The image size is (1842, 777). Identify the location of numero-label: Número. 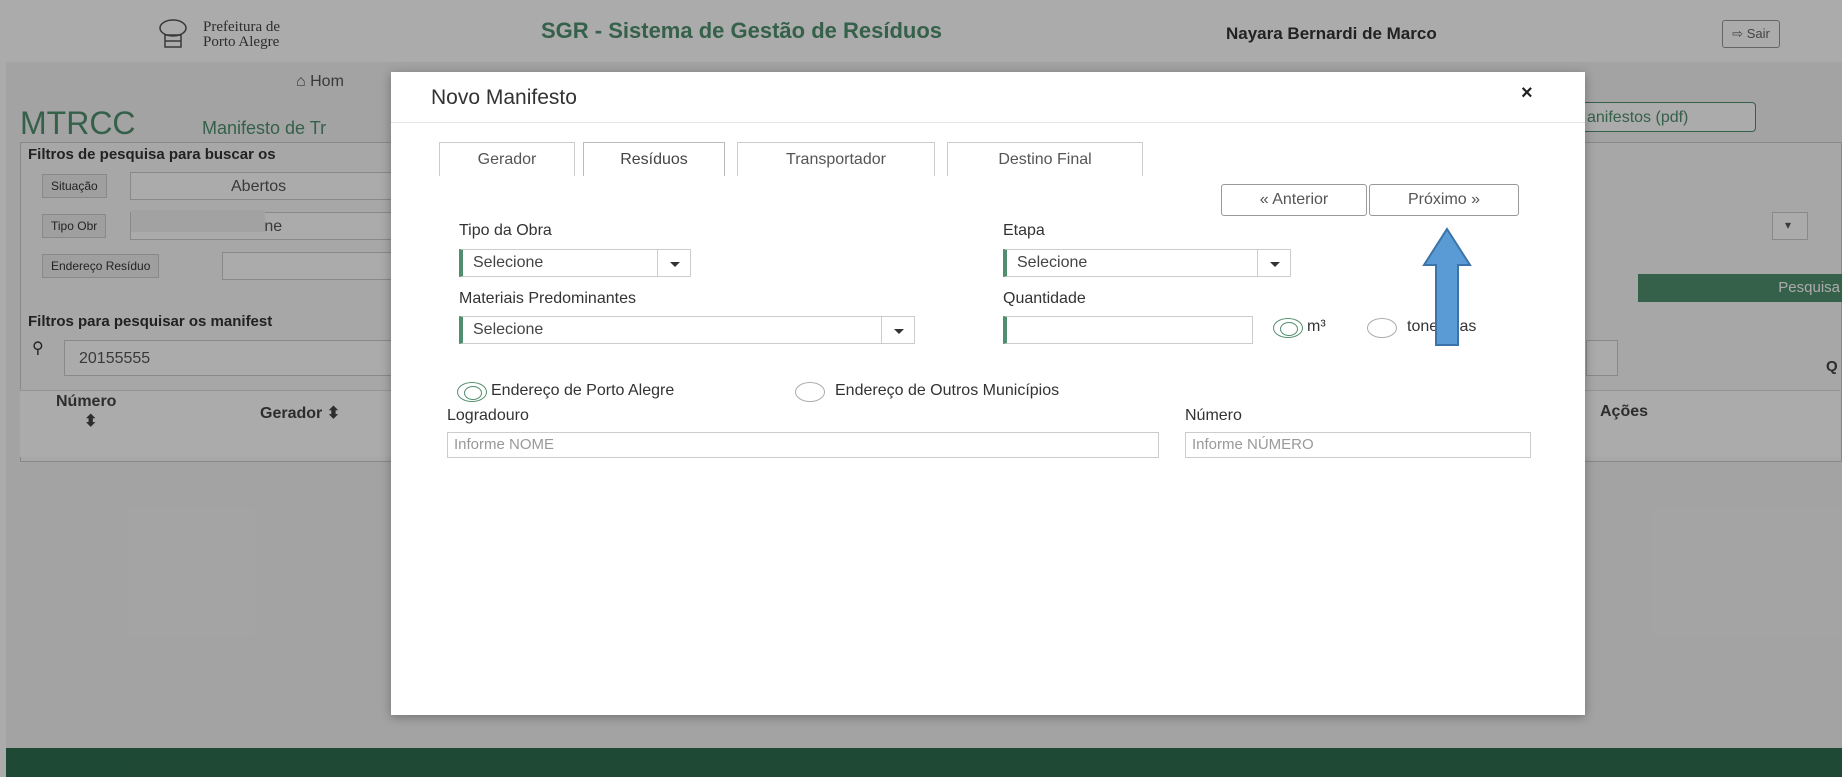
(1213, 415).